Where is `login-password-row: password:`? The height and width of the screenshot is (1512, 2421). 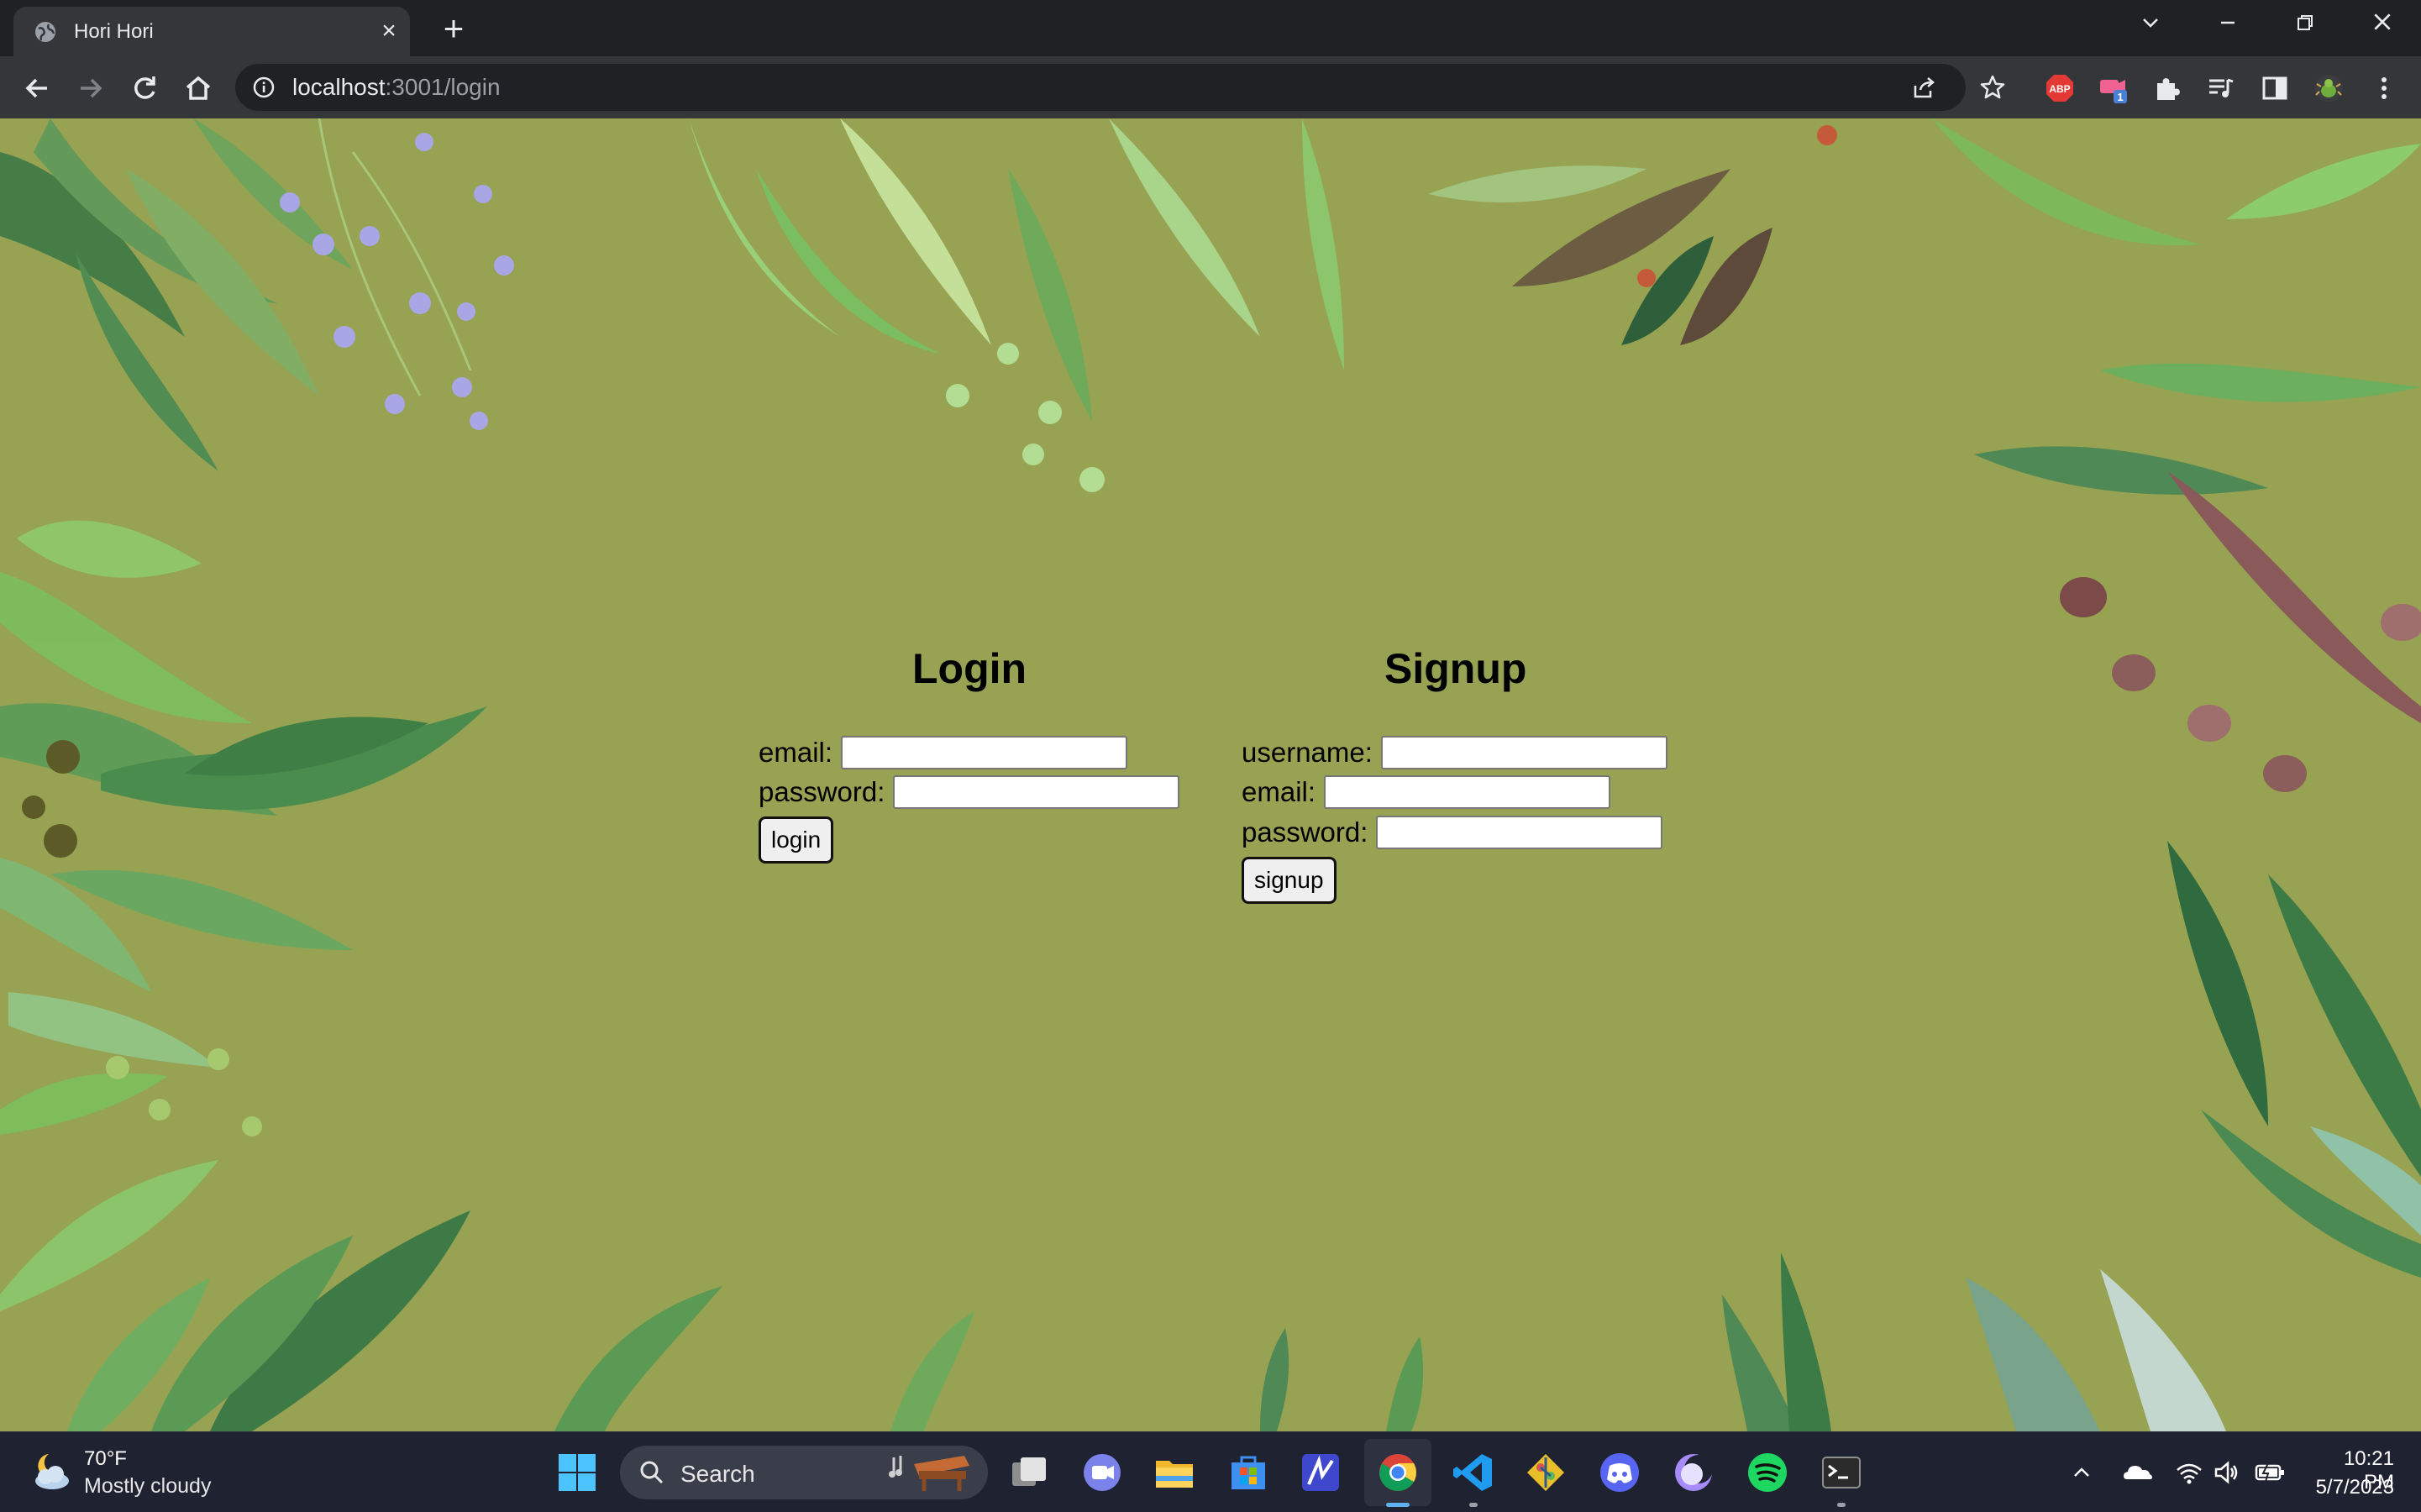
login-password-row: password: is located at coordinates (969, 792).